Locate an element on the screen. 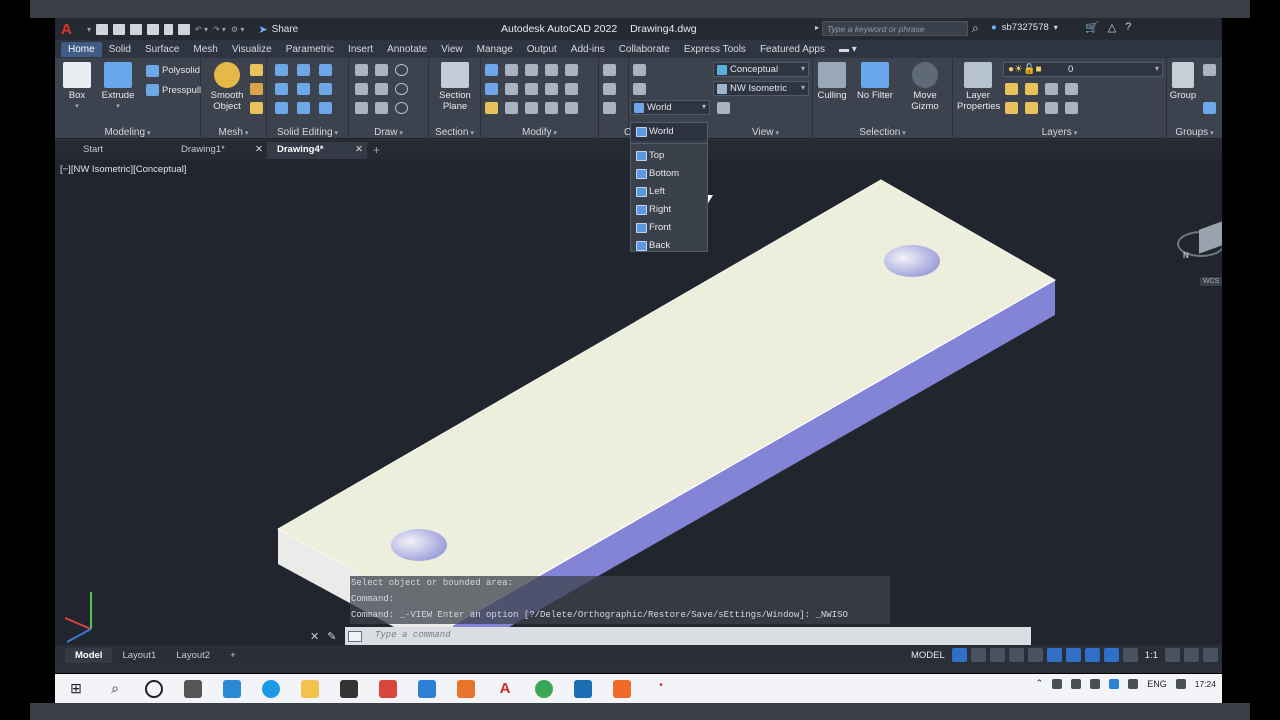 This screenshot has height=720, width=1280. annotation-visibility-icon is located at coordinates (1111, 655).